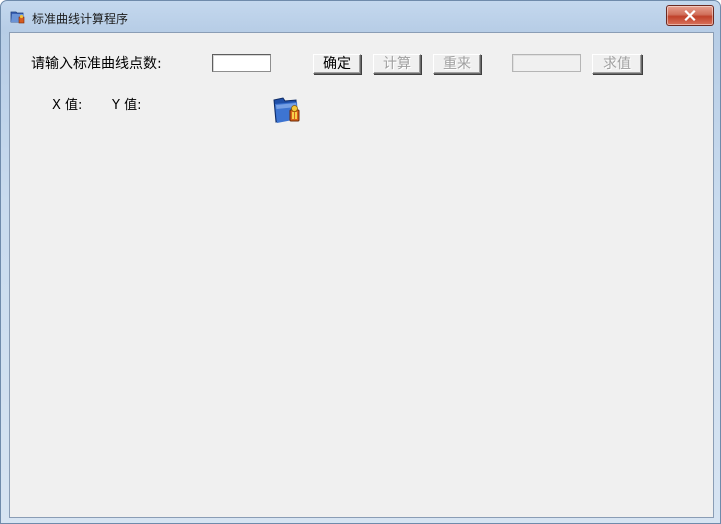 The width and height of the screenshot is (721, 524). What do you see at coordinates (288, 110) in the screenshot?
I see `folder-icon` at bounding box center [288, 110].